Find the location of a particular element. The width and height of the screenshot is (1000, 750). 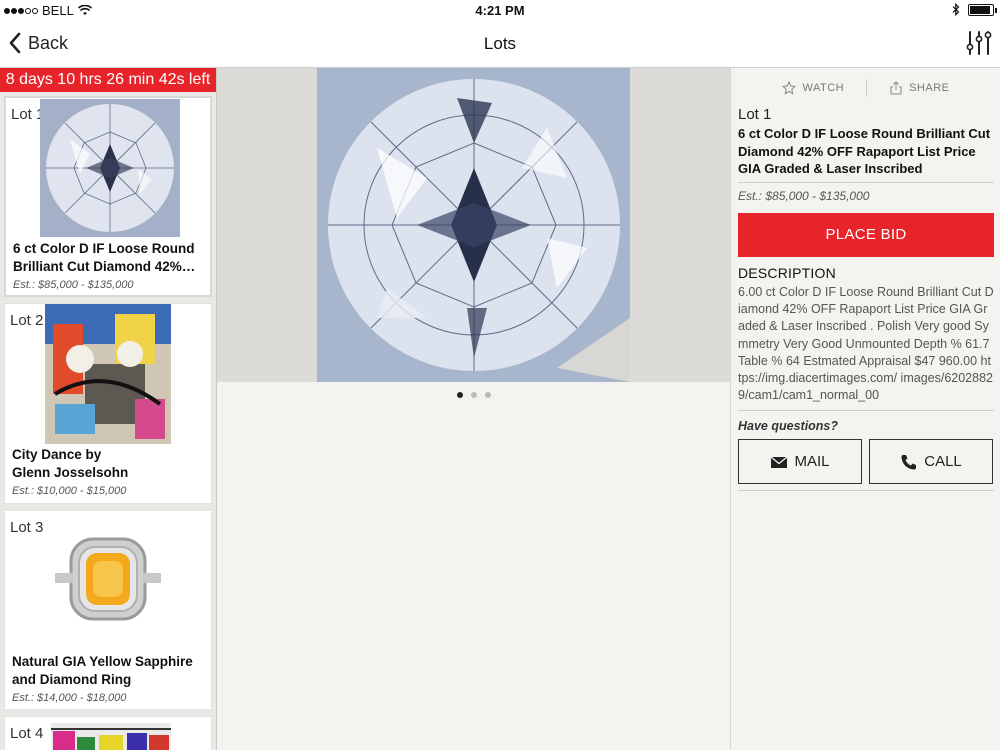

call-label: CALL is located at coordinates (943, 461).